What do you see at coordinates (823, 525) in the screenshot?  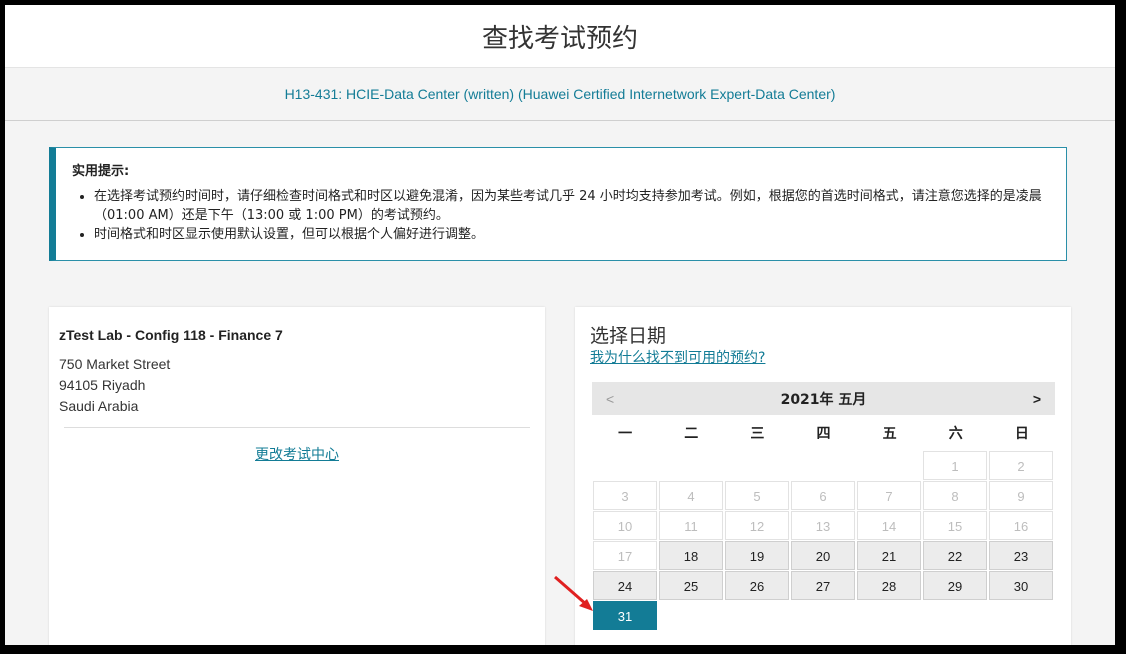 I see `calendar-day: 13` at bounding box center [823, 525].